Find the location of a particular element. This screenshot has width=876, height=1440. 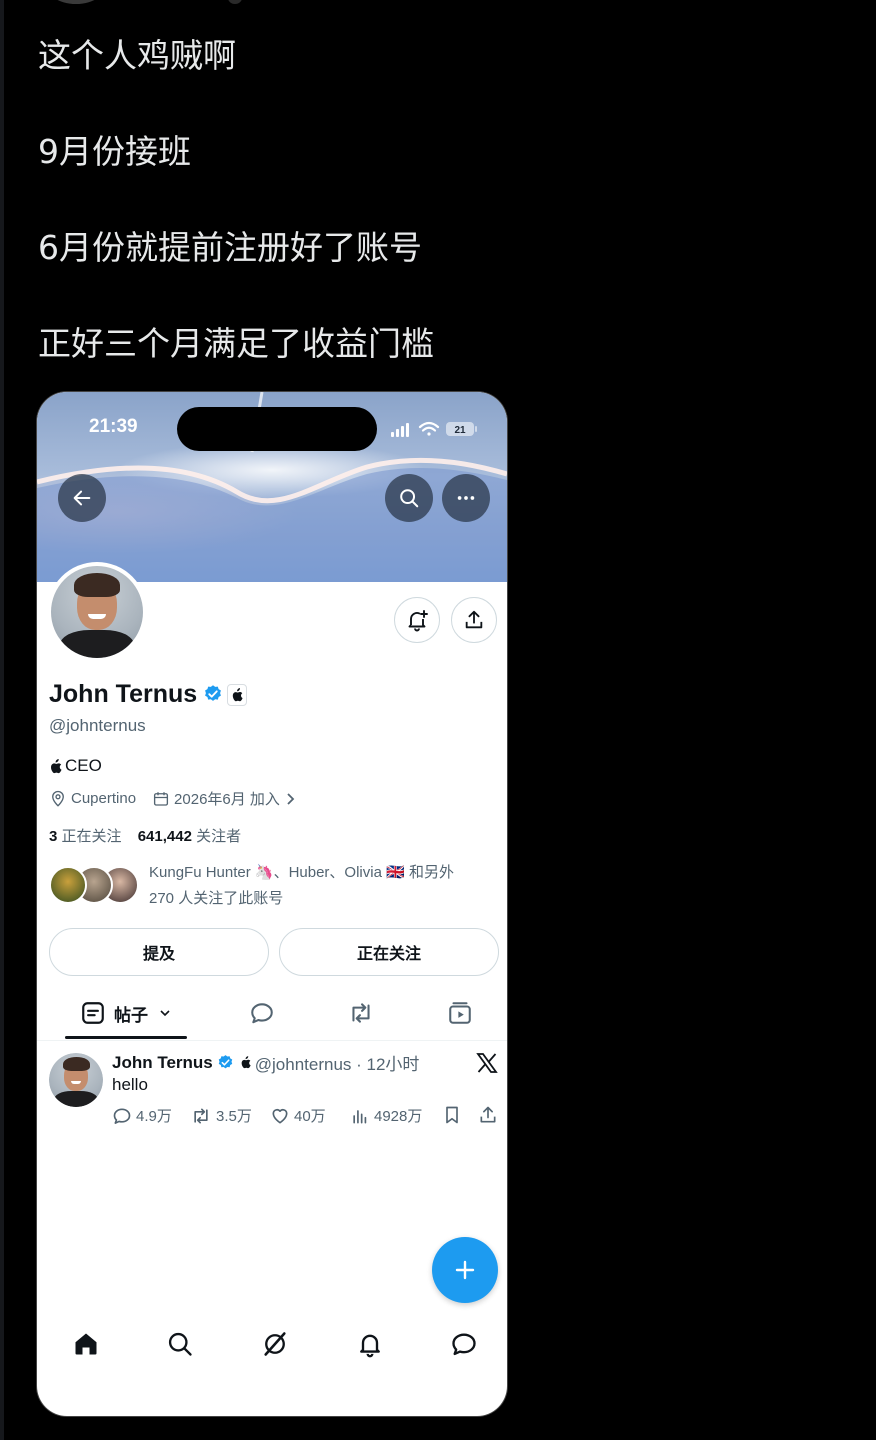

nav-grok is located at coordinates (275, 1344).